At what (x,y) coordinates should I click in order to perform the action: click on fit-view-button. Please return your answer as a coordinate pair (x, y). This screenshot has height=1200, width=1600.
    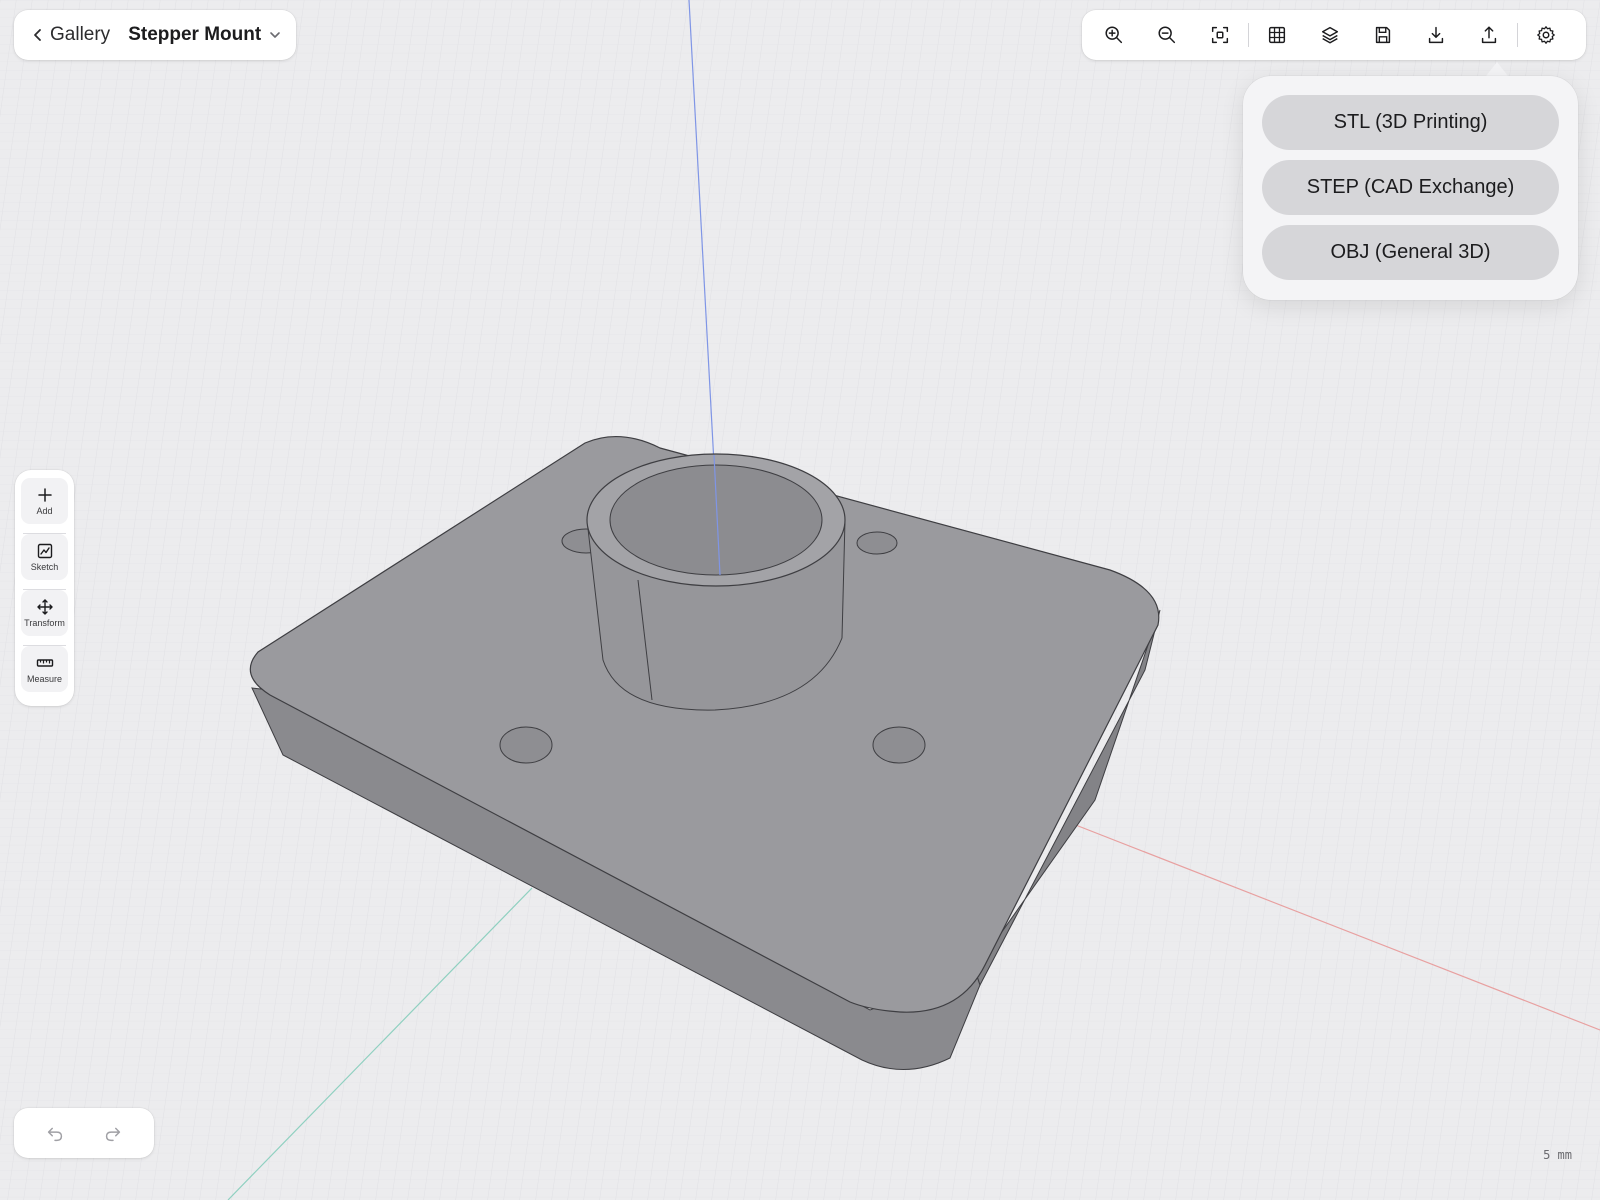
    Looking at the image, I should click on (1220, 35).